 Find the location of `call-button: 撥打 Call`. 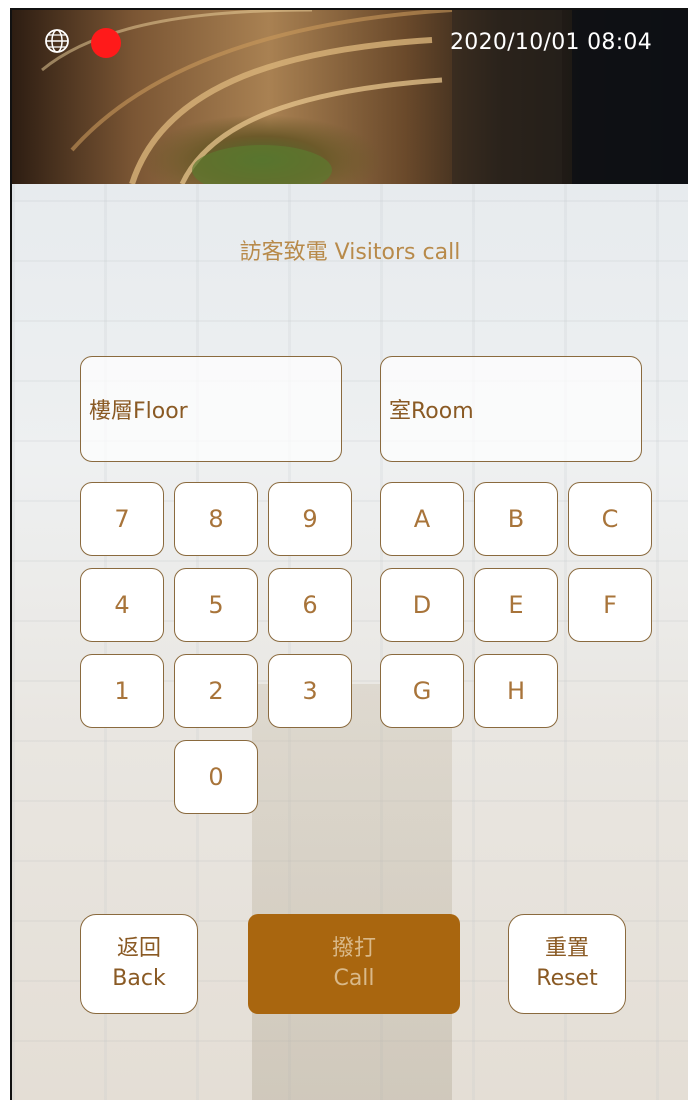

call-button: 撥打 Call is located at coordinates (354, 964).